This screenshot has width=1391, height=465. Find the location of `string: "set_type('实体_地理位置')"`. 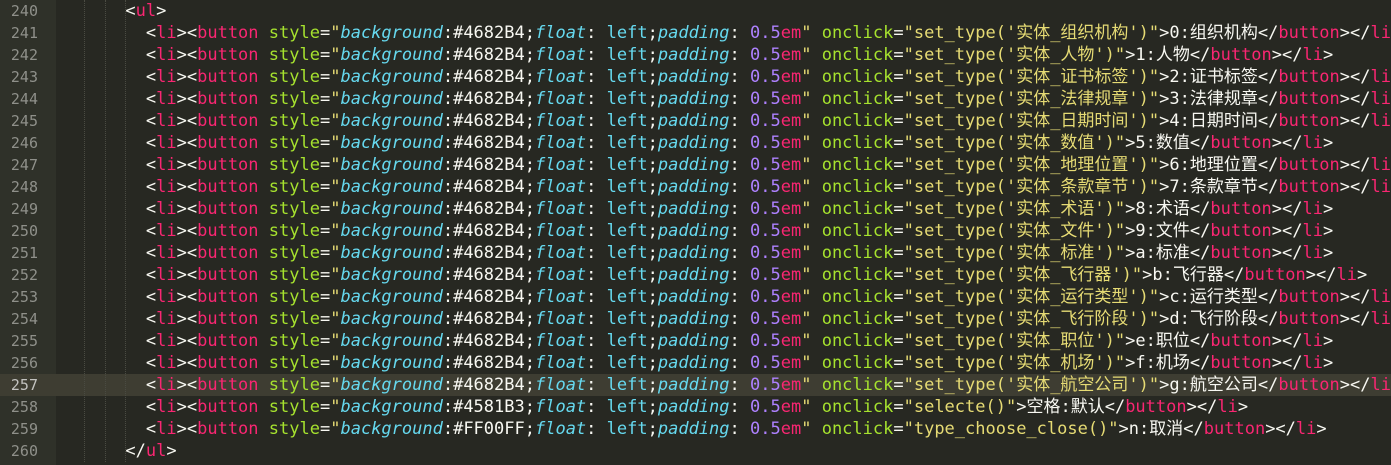

string: "set_type('实体_地理位置')" is located at coordinates (1031, 165).